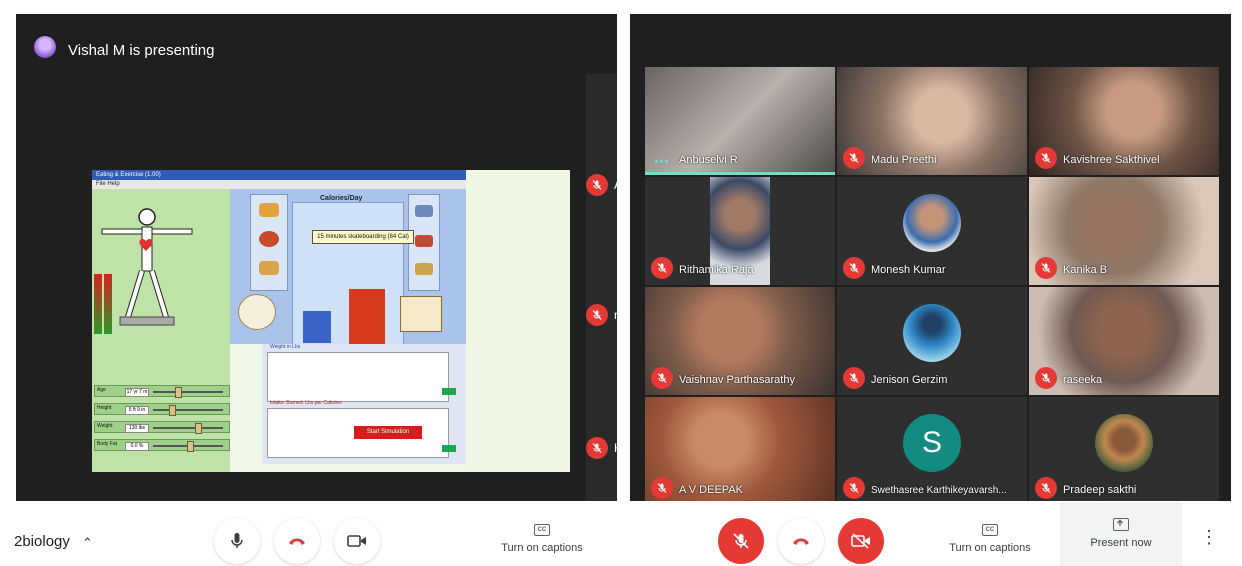 The width and height of the screenshot is (1242, 566). I want to click on participant-tile: Rithamika Raja, so click(740, 231).